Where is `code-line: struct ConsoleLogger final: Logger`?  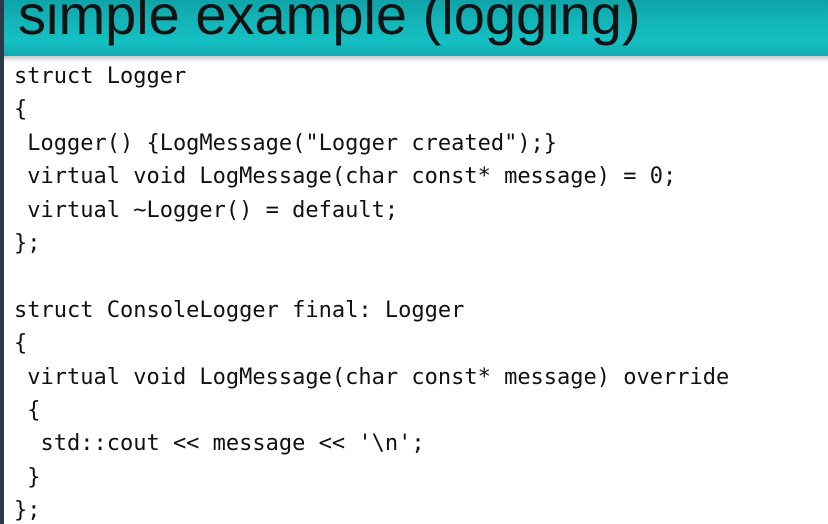
code-line: struct ConsoleLogger final: Logger is located at coordinates (239, 310).